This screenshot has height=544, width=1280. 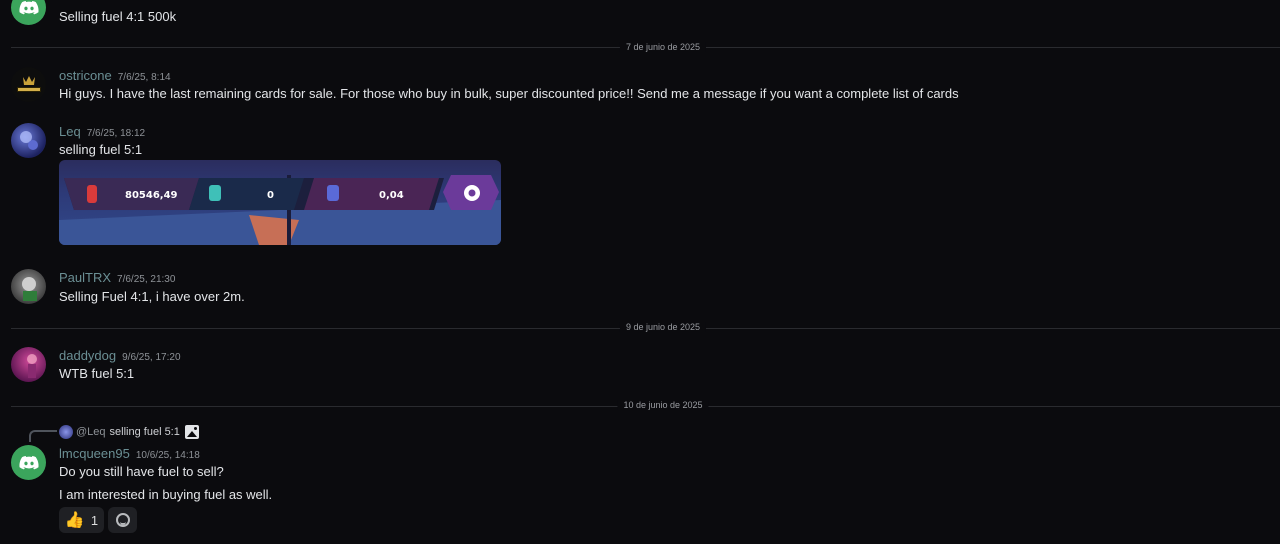 What do you see at coordinates (101, 149) in the screenshot?
I see `message-text: selling fuel 5:1` at bounding box center [101, 149].